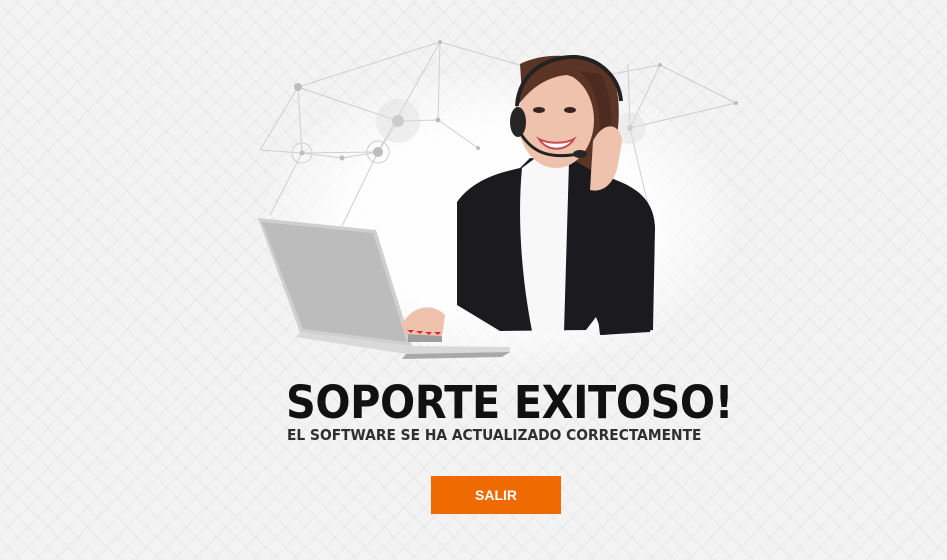  I want to click on support-agent-figure, so click(528, 195).